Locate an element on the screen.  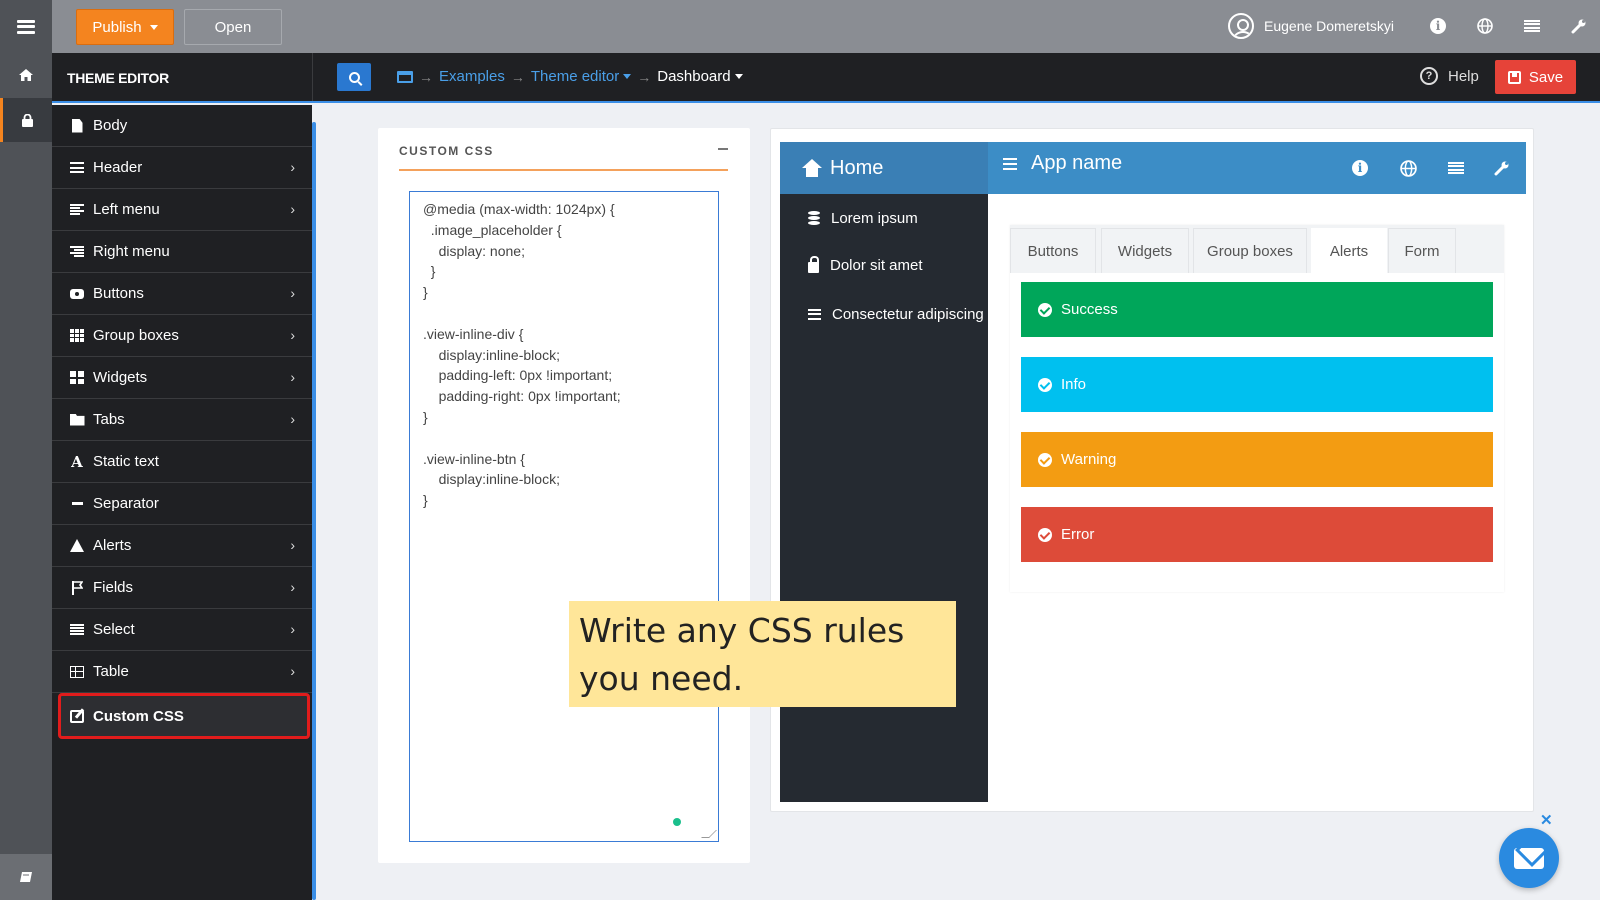
nav-item-label: Fields is located at coordinates (113, 587).